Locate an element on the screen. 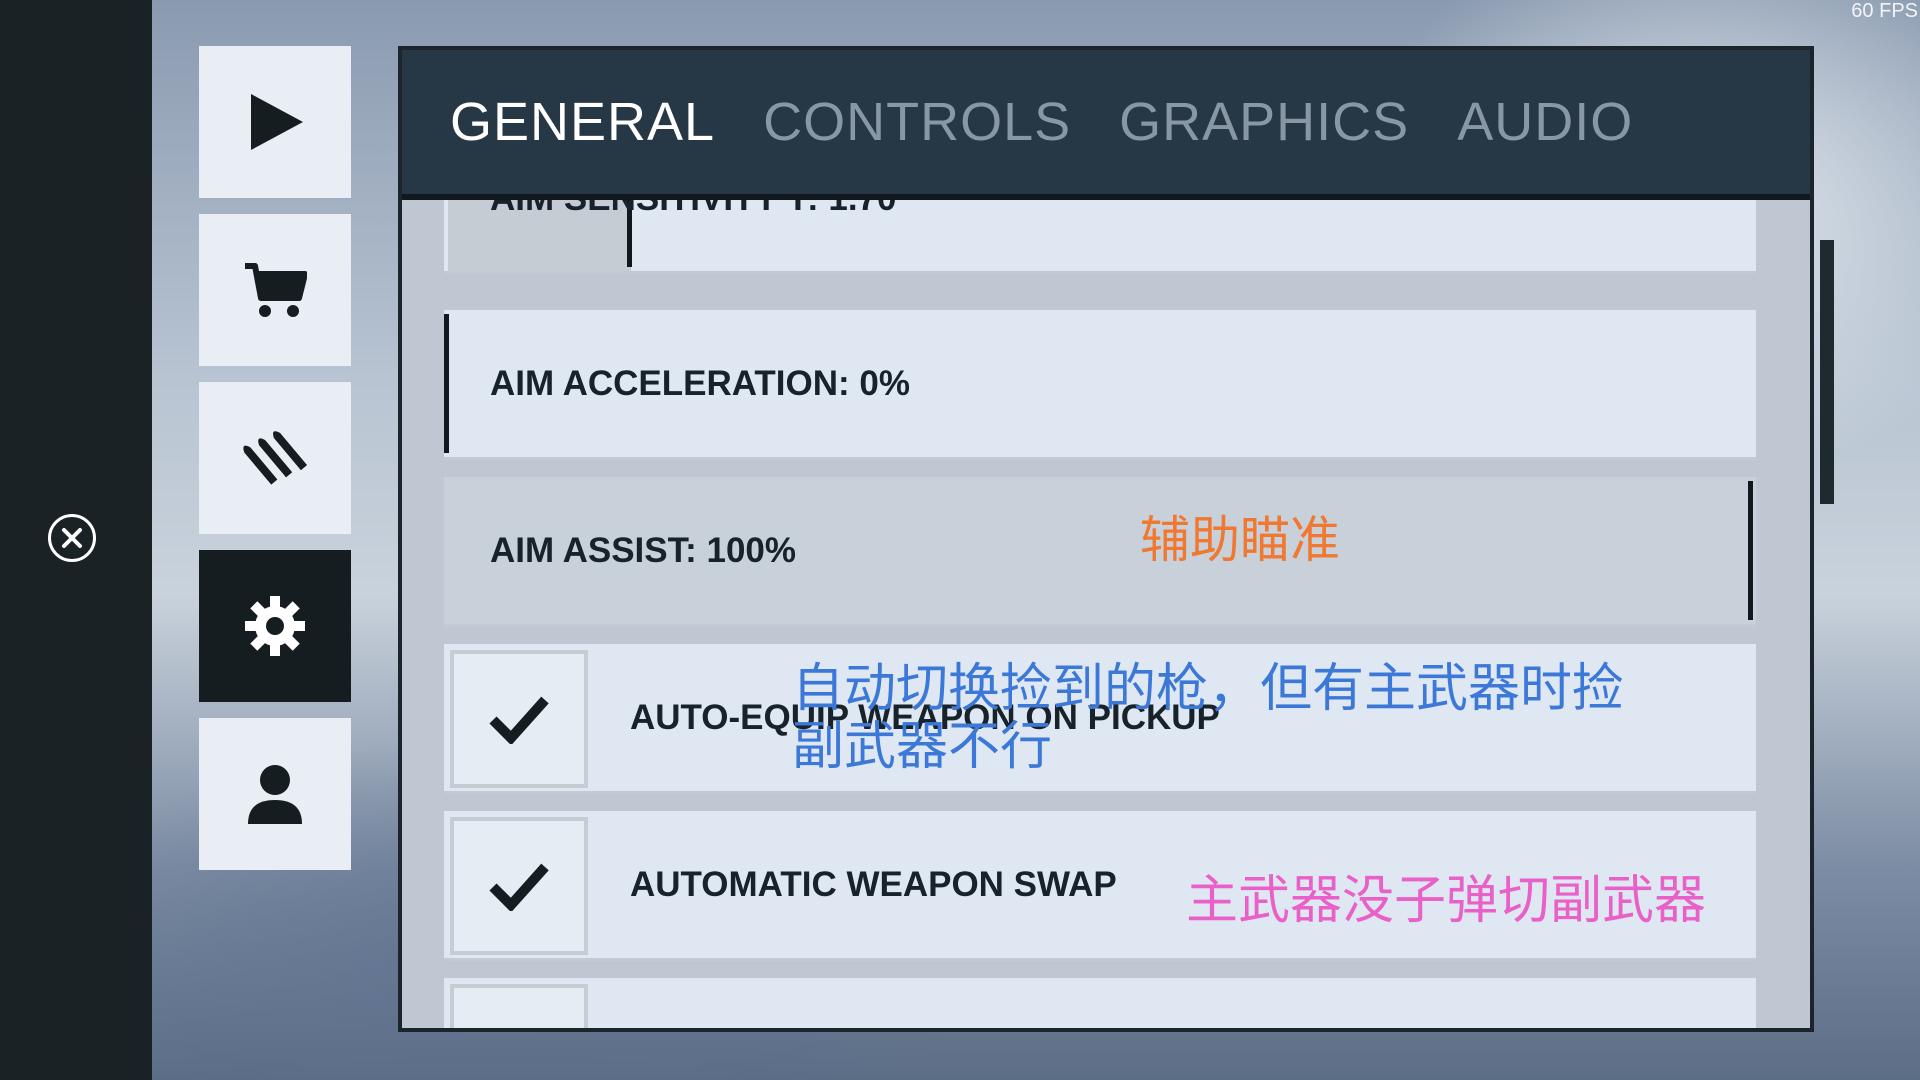  aim-assist-slider: AIM ASSIST: 100% is located at coordinates (1100, 552).